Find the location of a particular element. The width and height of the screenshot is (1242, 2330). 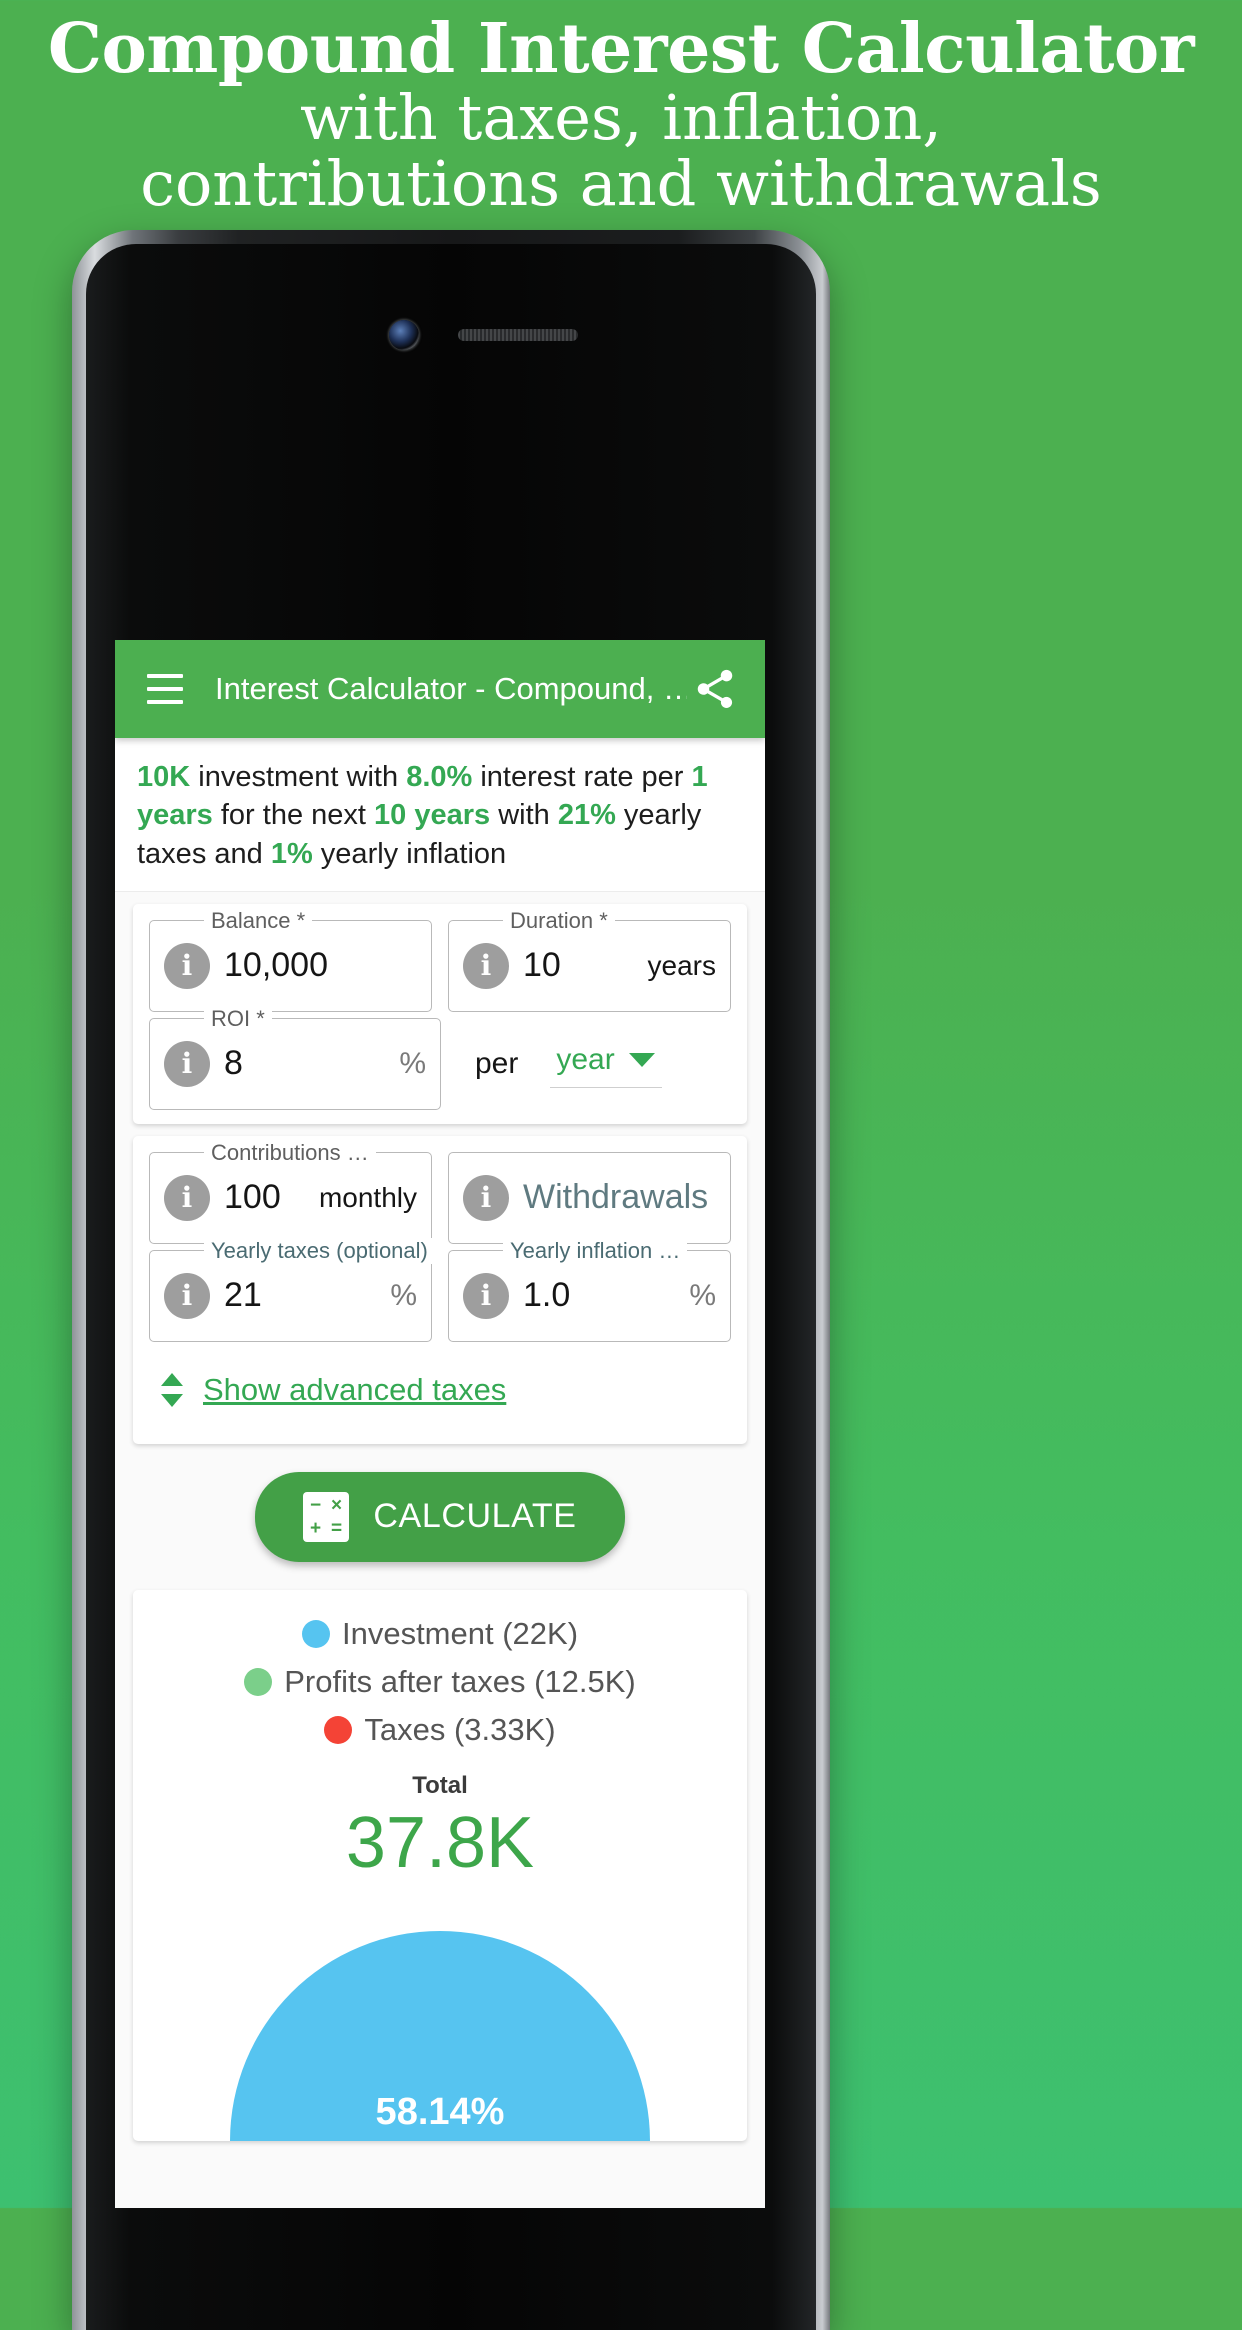

summary-highlight-10: 1% is located at coordinates (291, 853).